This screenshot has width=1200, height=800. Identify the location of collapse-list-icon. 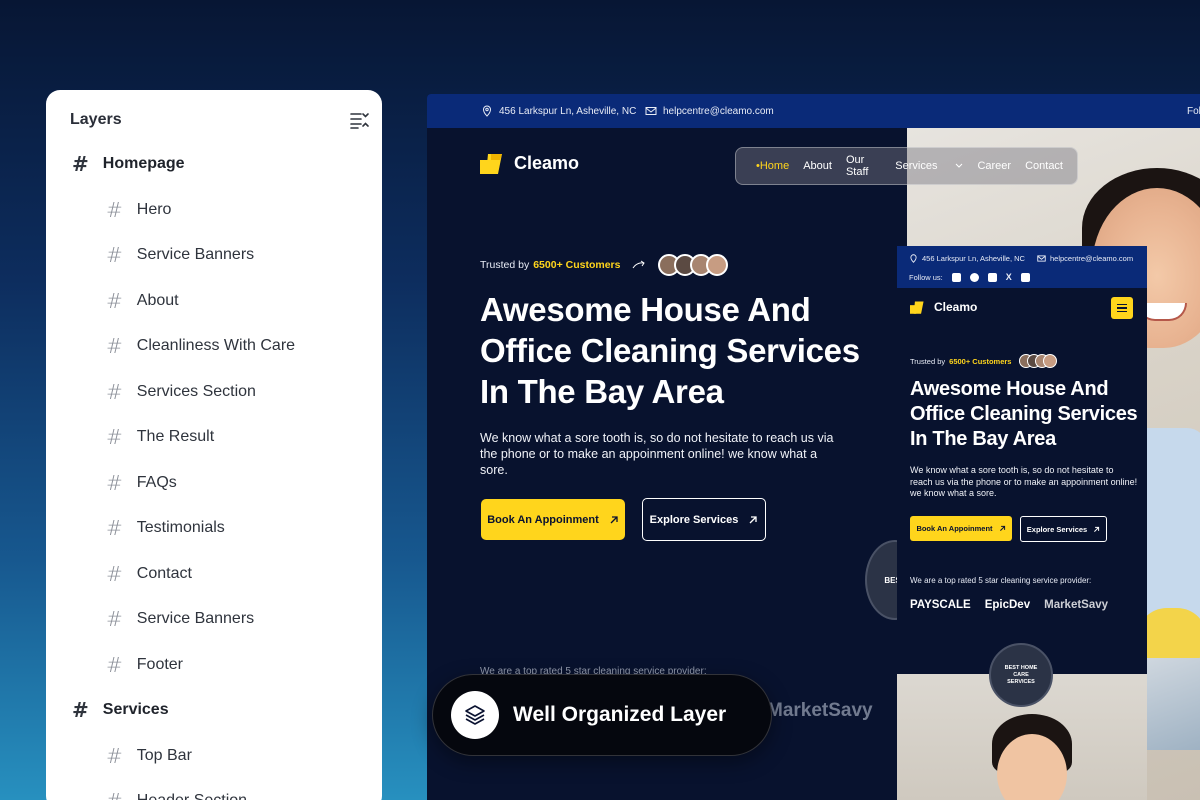
(360, 120).